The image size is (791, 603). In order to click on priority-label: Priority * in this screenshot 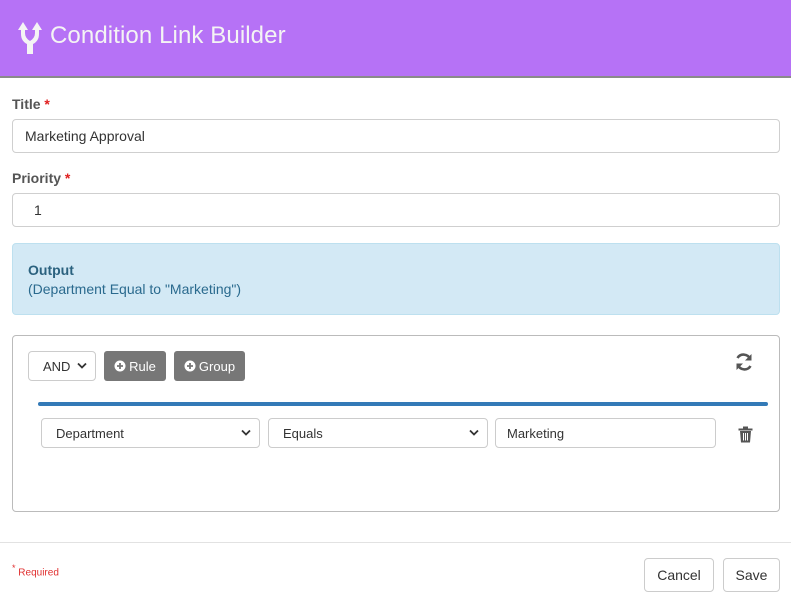, I will do `click(41, 178)`.